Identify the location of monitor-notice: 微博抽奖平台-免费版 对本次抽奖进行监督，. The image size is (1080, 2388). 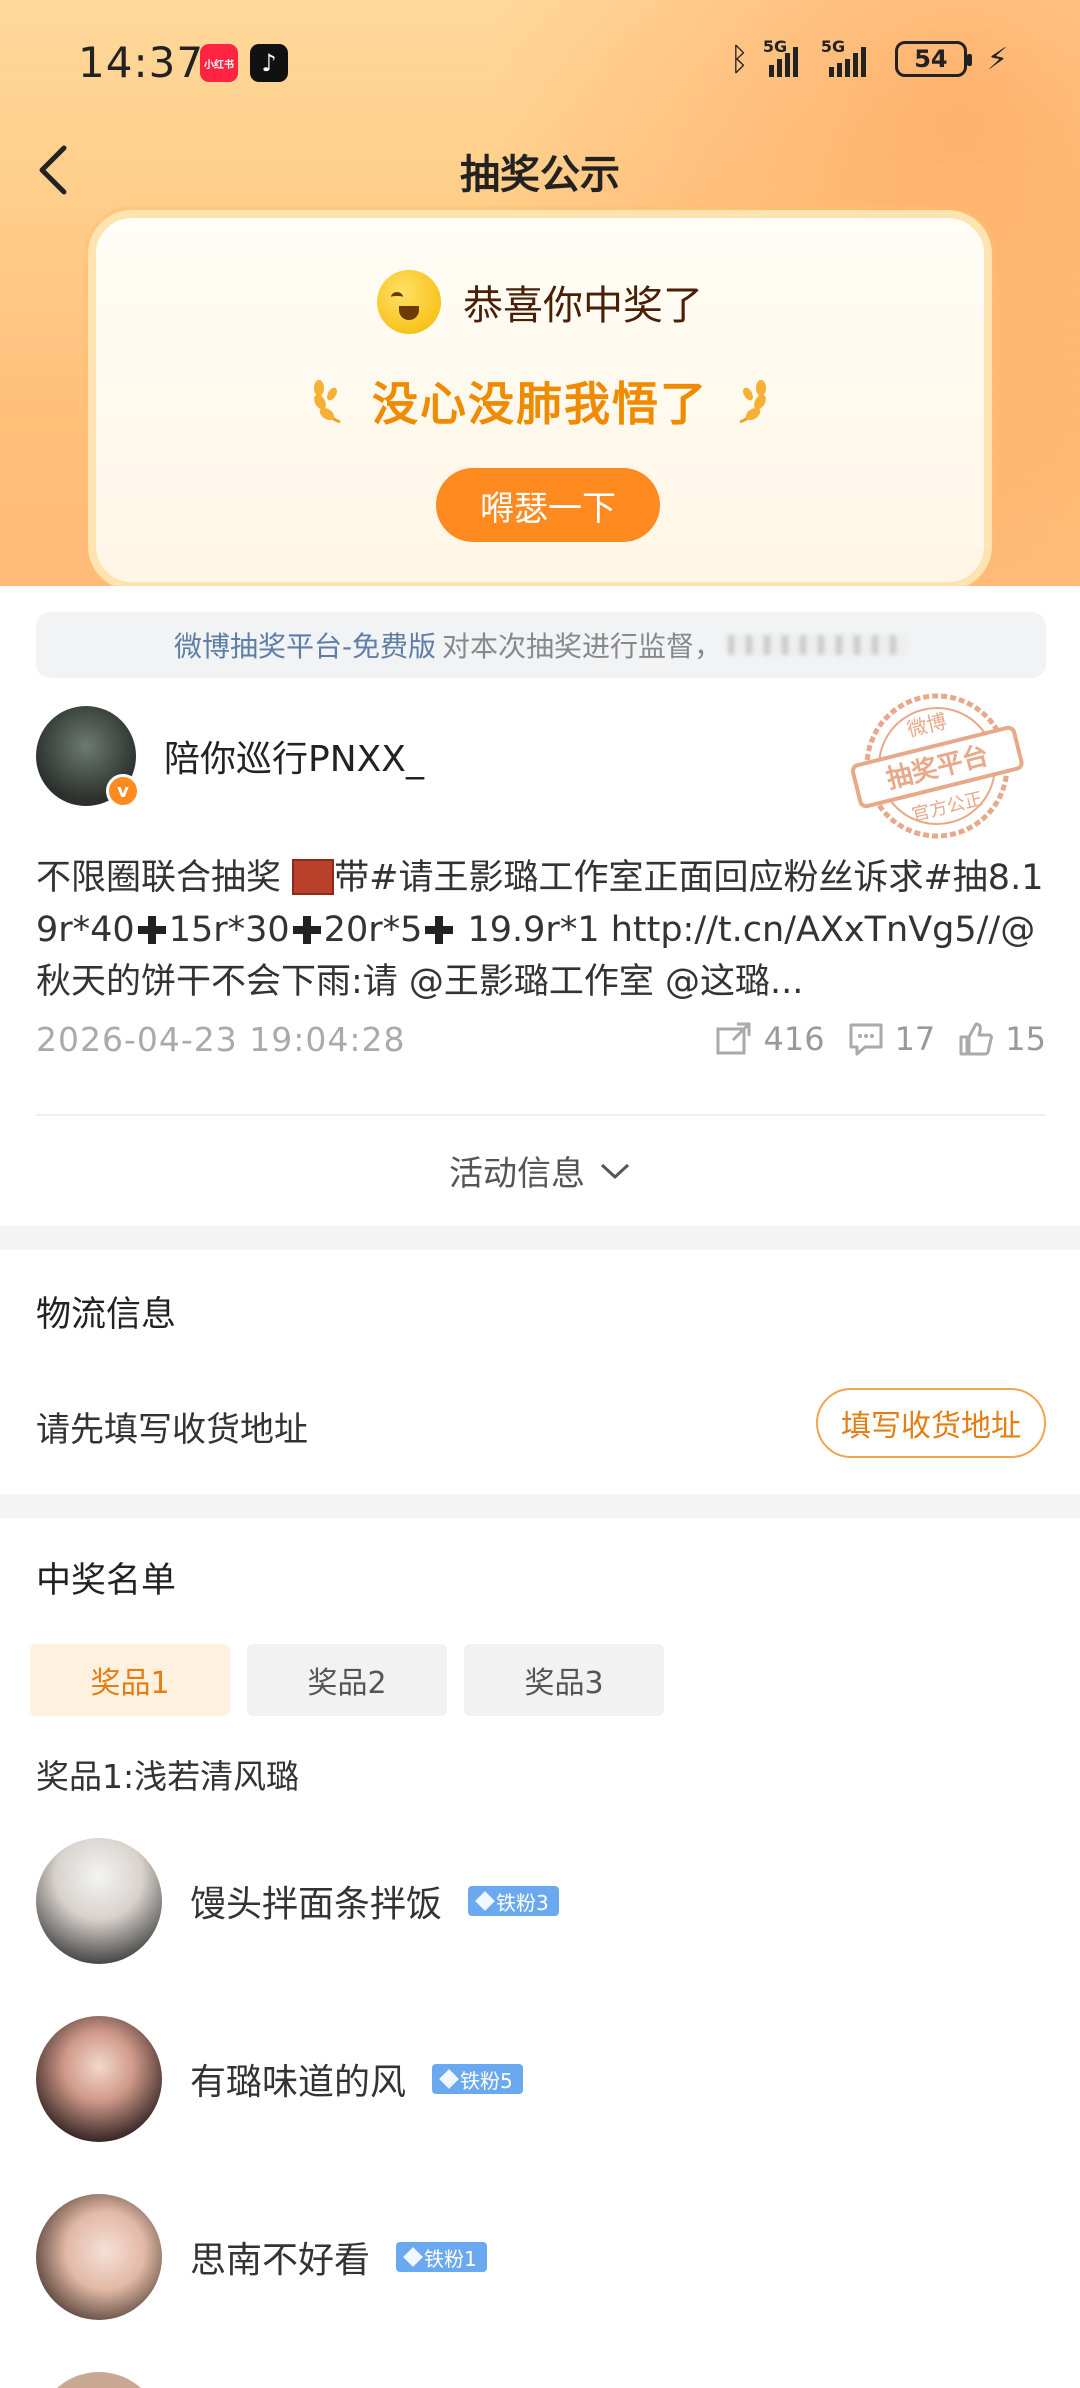
(541, 645).